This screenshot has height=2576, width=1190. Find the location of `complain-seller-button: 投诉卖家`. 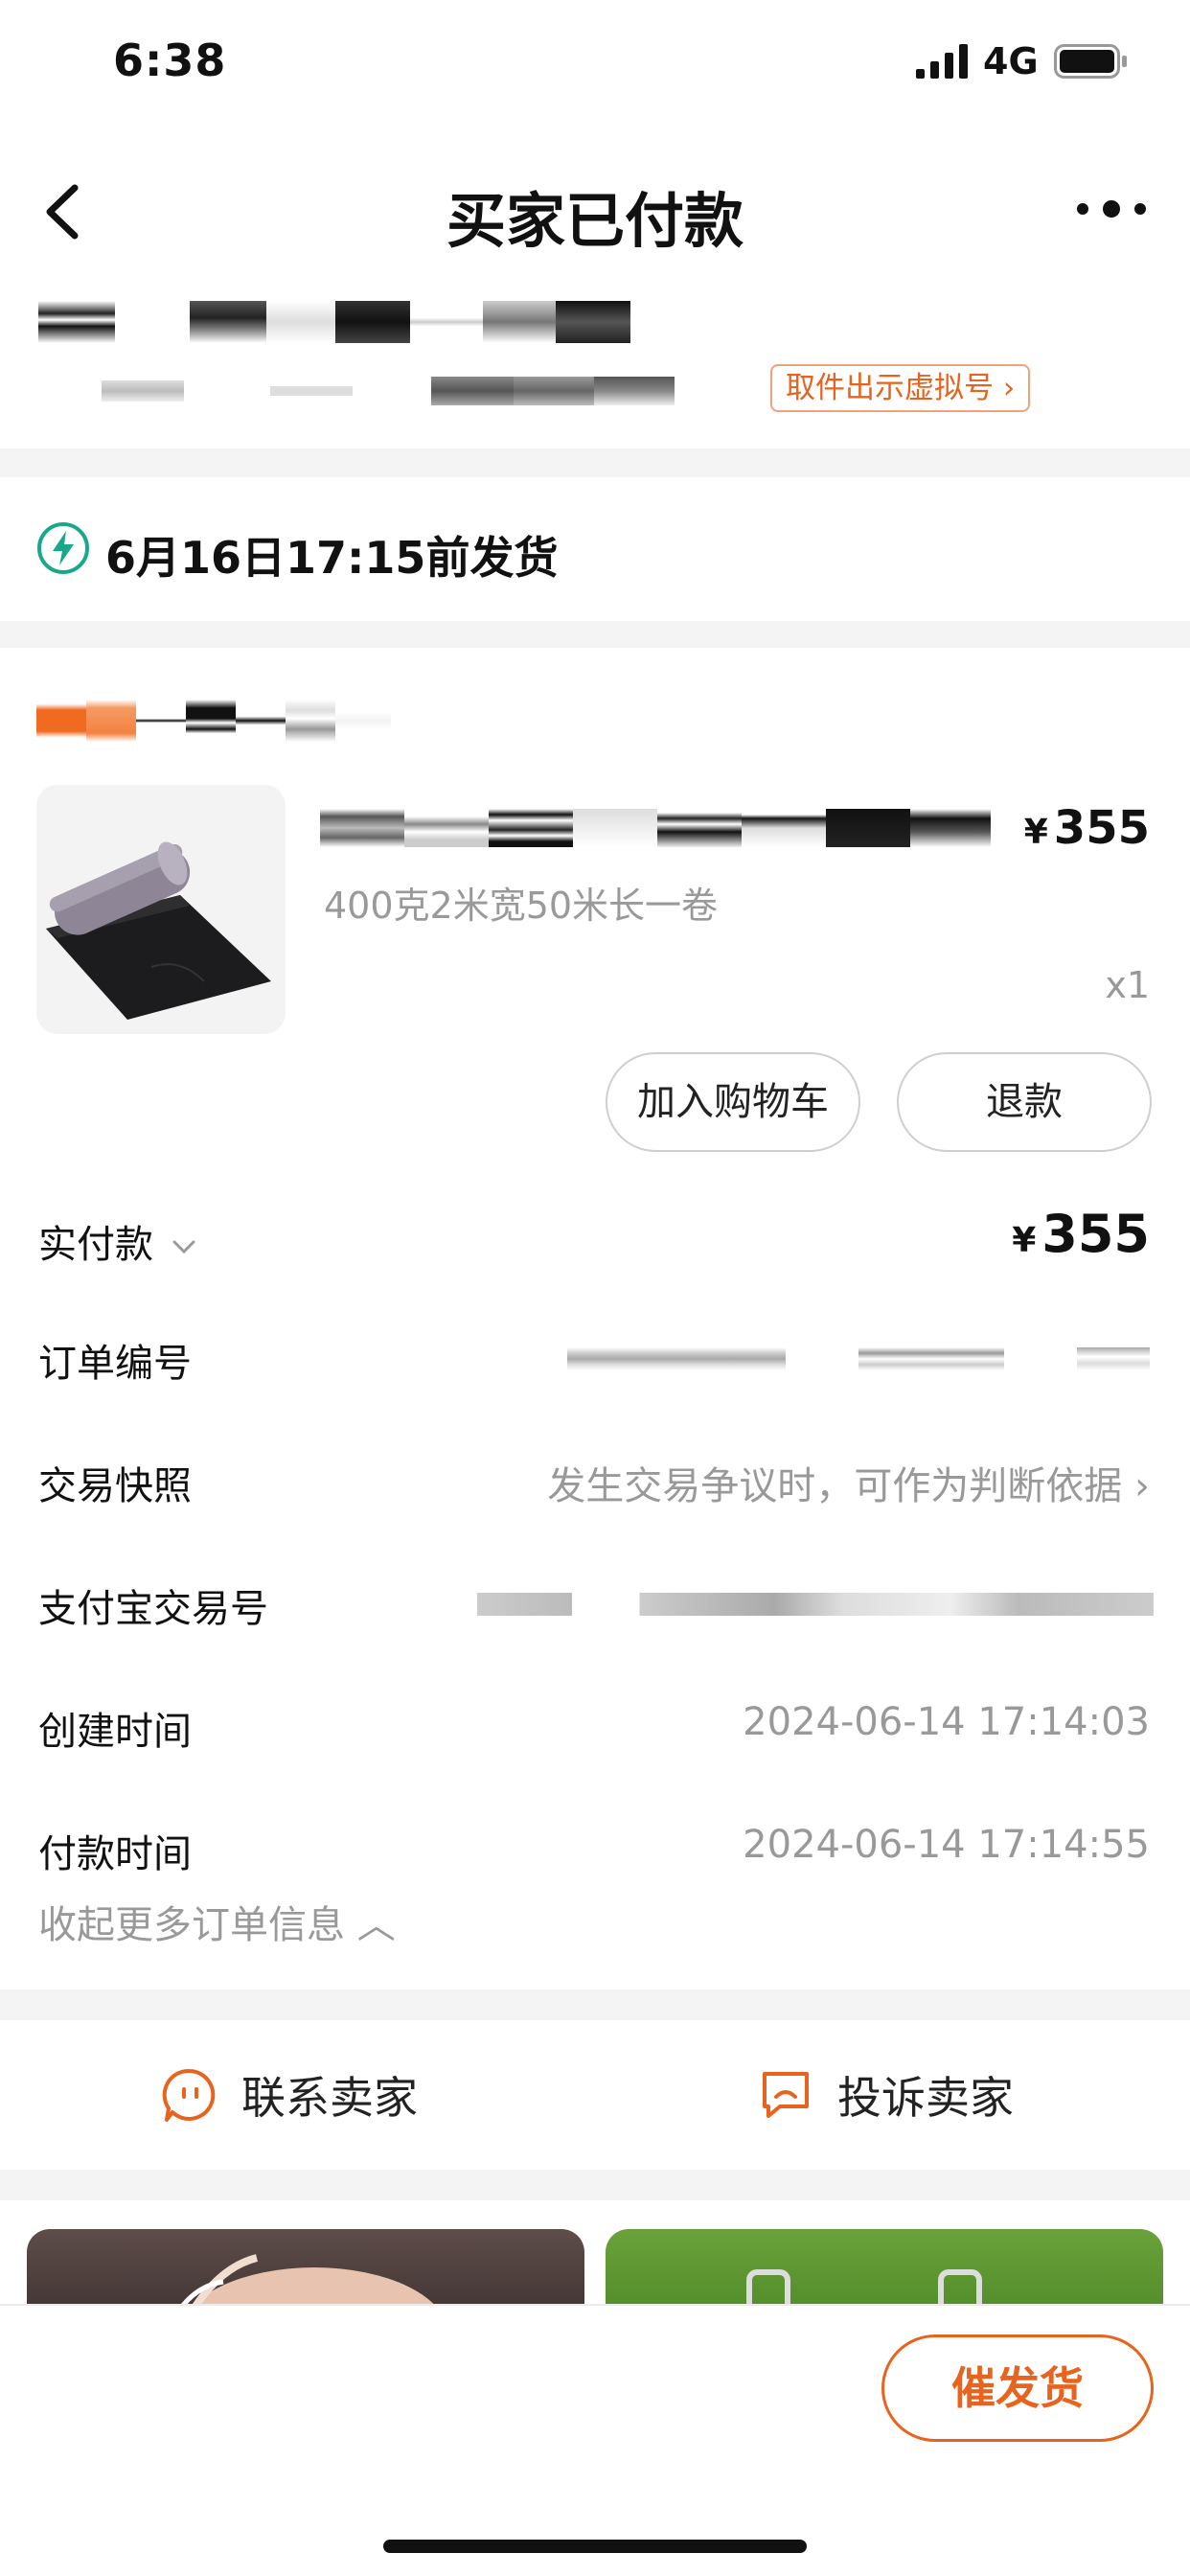

complain-seller-button: 投诉卖家 is located at coordinates (886, 2095).